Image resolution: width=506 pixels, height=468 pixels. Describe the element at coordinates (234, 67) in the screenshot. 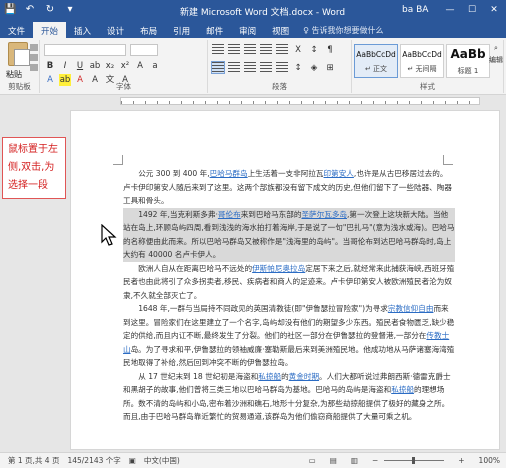

I see `align-center-icon` at that location.